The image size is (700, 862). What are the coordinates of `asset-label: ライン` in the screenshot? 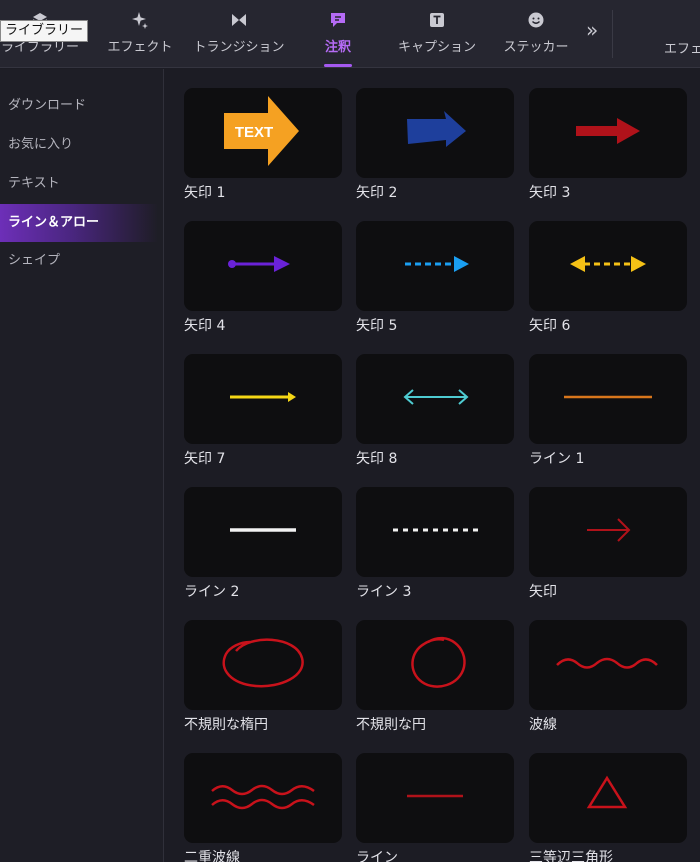 It's located at (377, 856).